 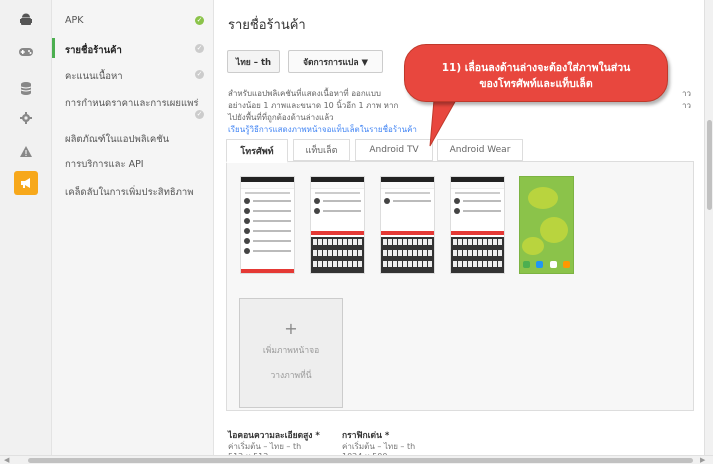 What do you see at coordinates (53, 48) in the screenshot?
I see `active-indicator` at bounding box center [53, 48].